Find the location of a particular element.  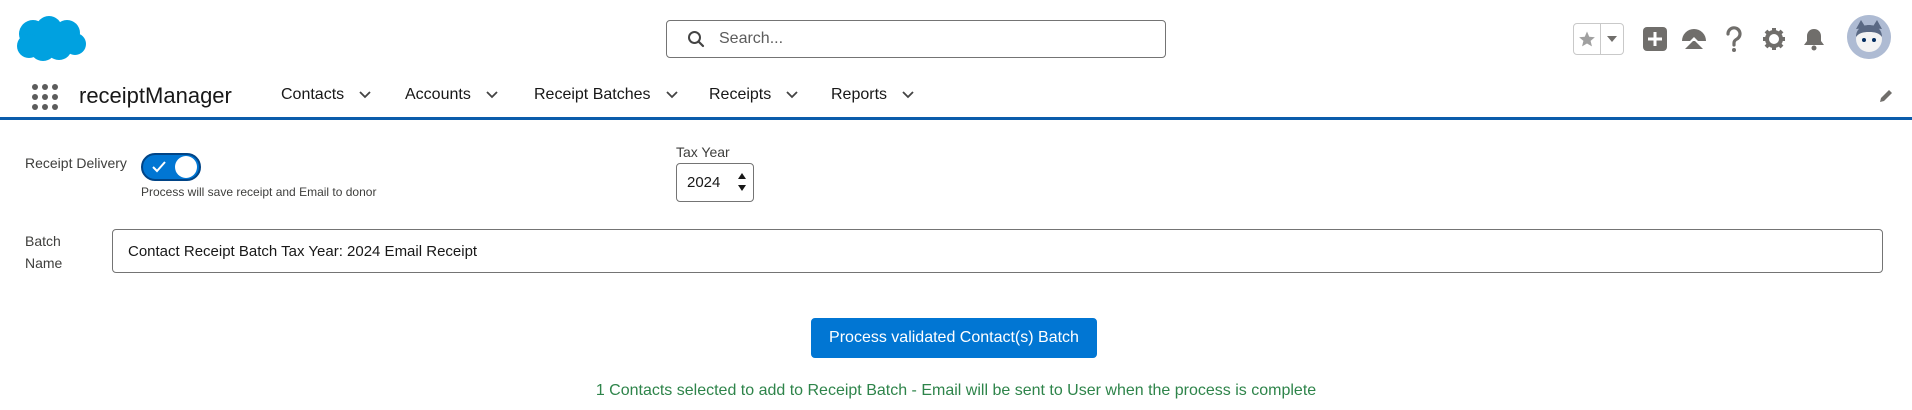

receipt-delivery-toggle is located at coordinates (171, 167).